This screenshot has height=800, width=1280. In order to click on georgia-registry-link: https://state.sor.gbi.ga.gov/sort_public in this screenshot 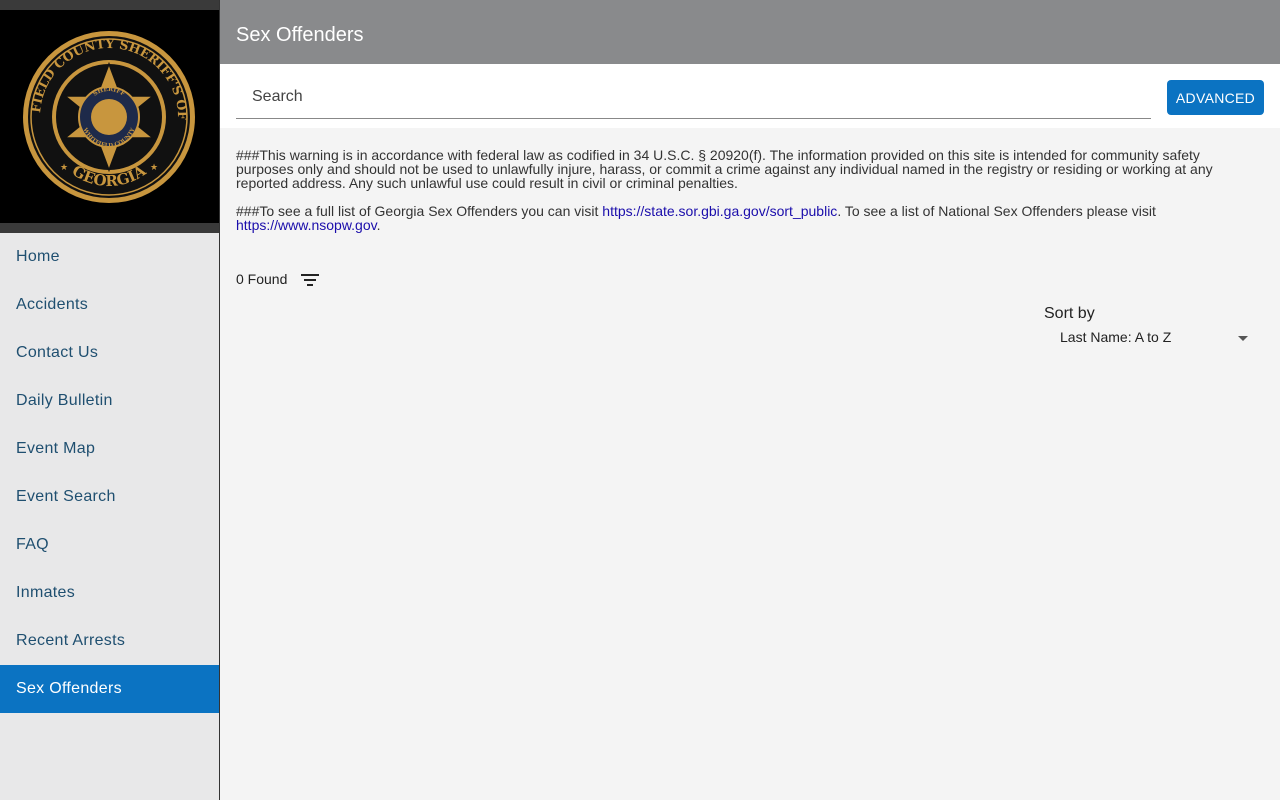, I will do `click(719, 211)`.